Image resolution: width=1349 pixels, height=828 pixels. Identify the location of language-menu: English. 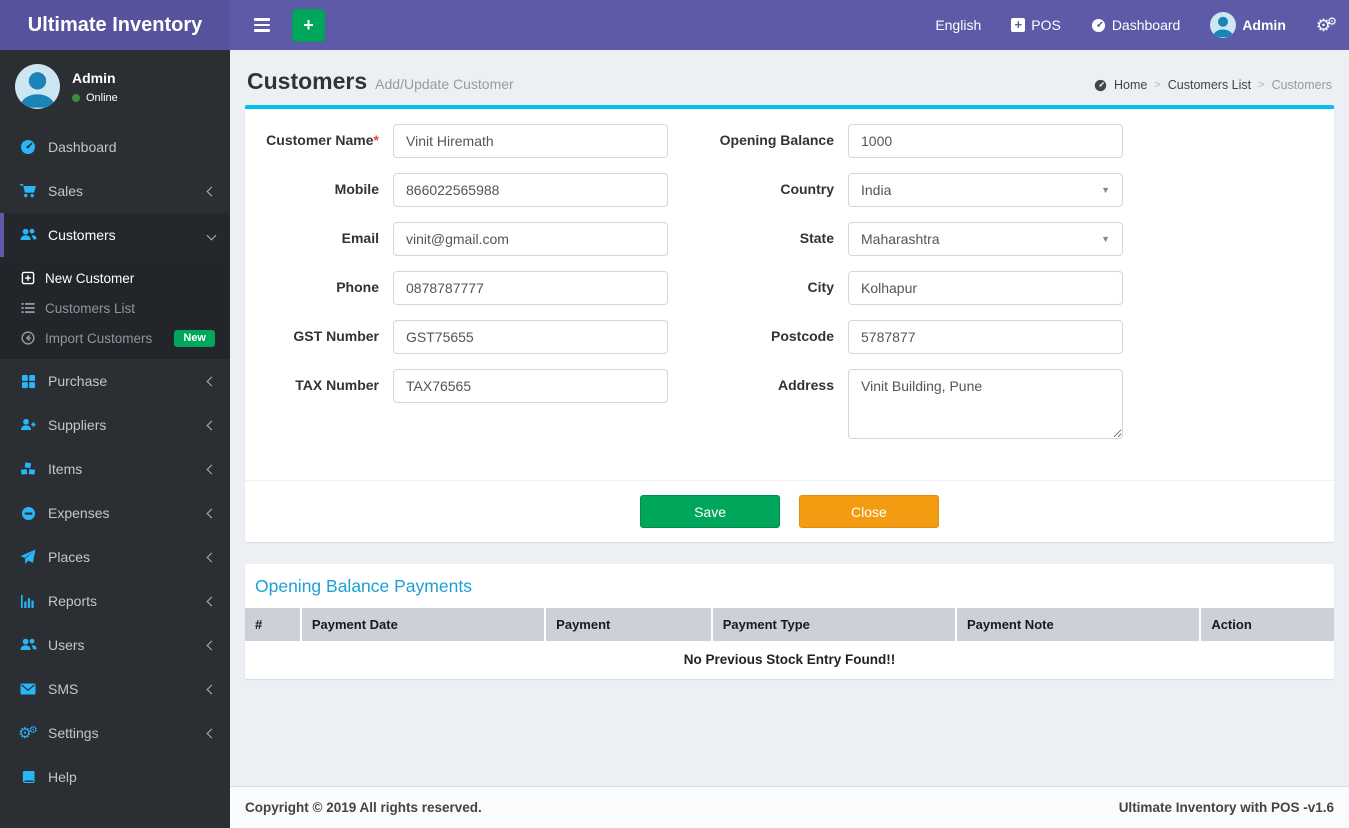
(958, 25).